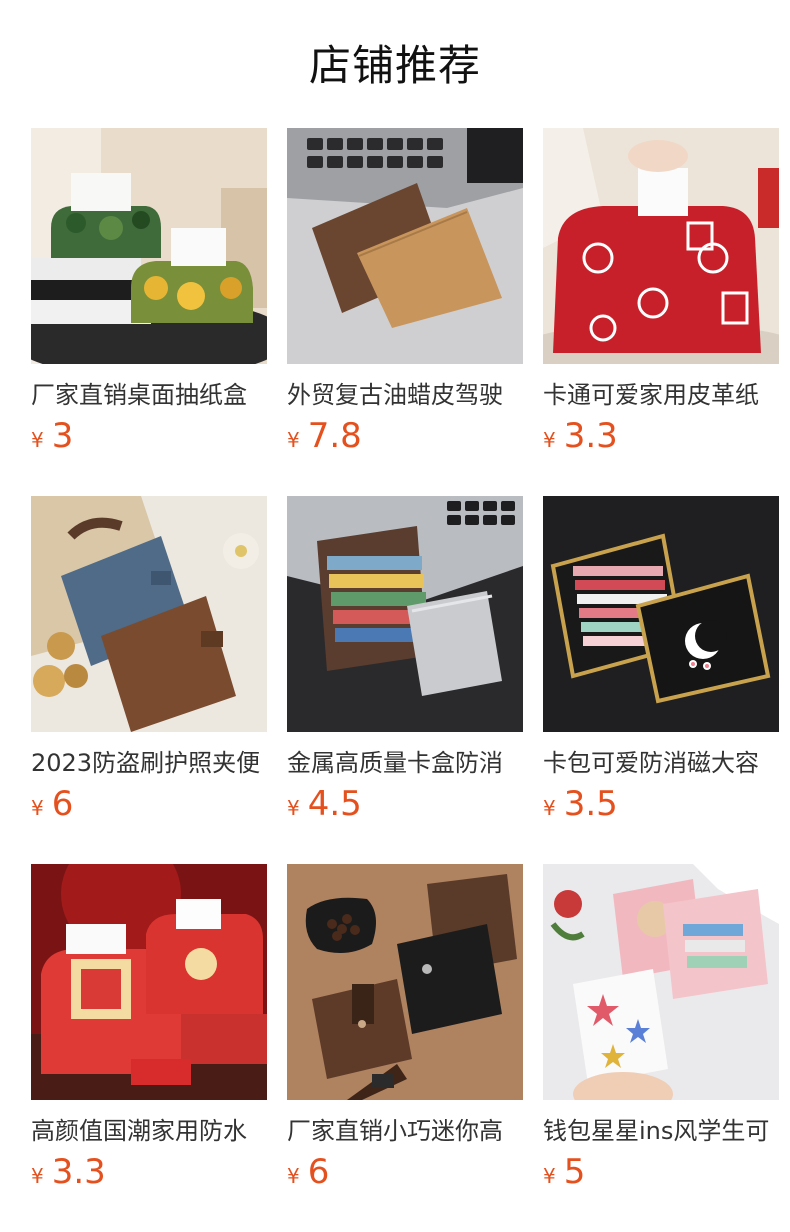 This screenshot has height=1232, width=790. I want to click on price-amount: 3.5, so click(590, 804).